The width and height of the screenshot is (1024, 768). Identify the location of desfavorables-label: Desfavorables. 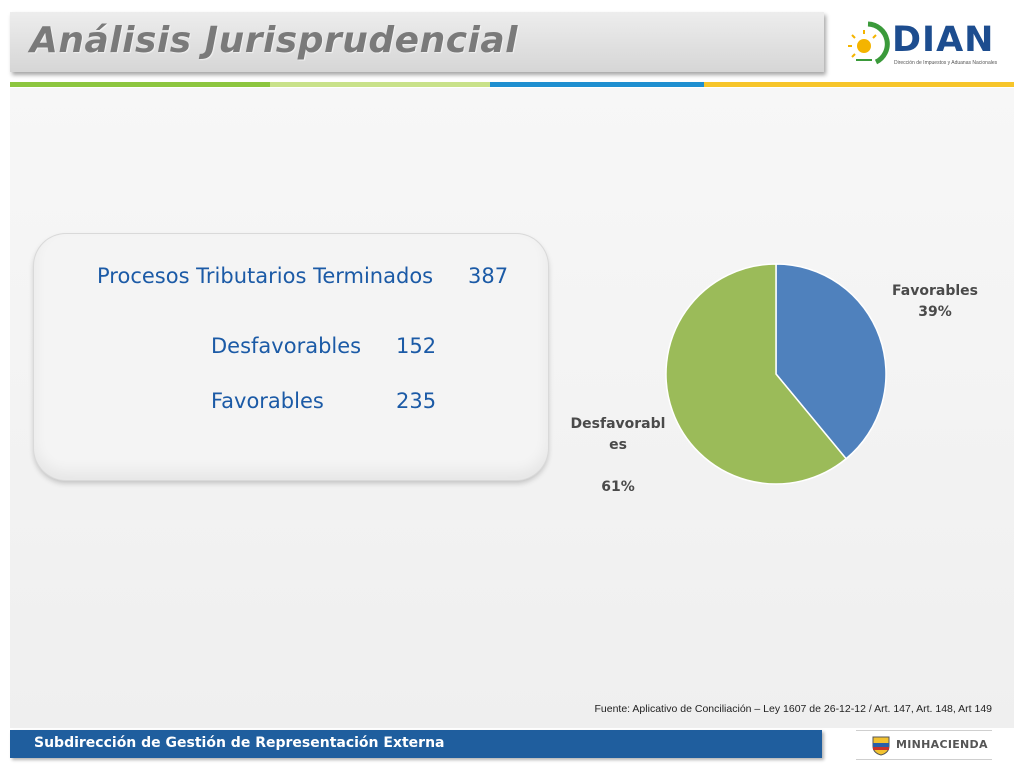
(286, 346).